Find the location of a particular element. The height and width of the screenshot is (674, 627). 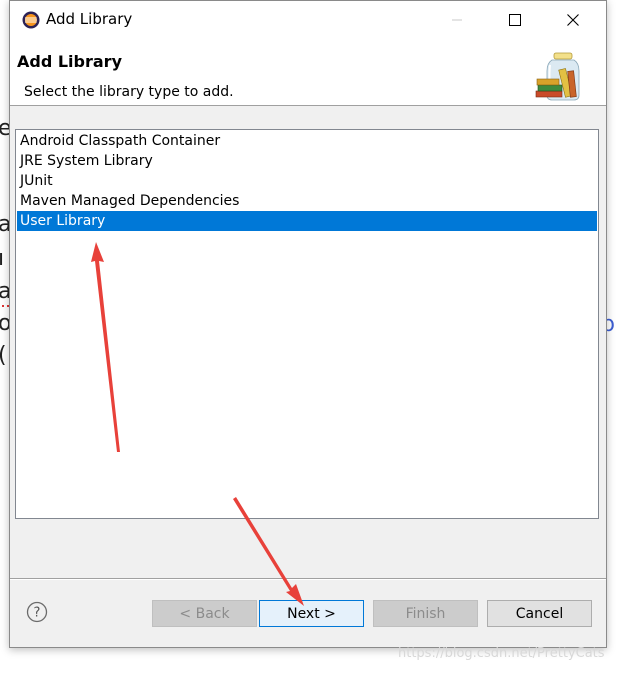

help-glyph: ? is located at coordinates (37, 613).